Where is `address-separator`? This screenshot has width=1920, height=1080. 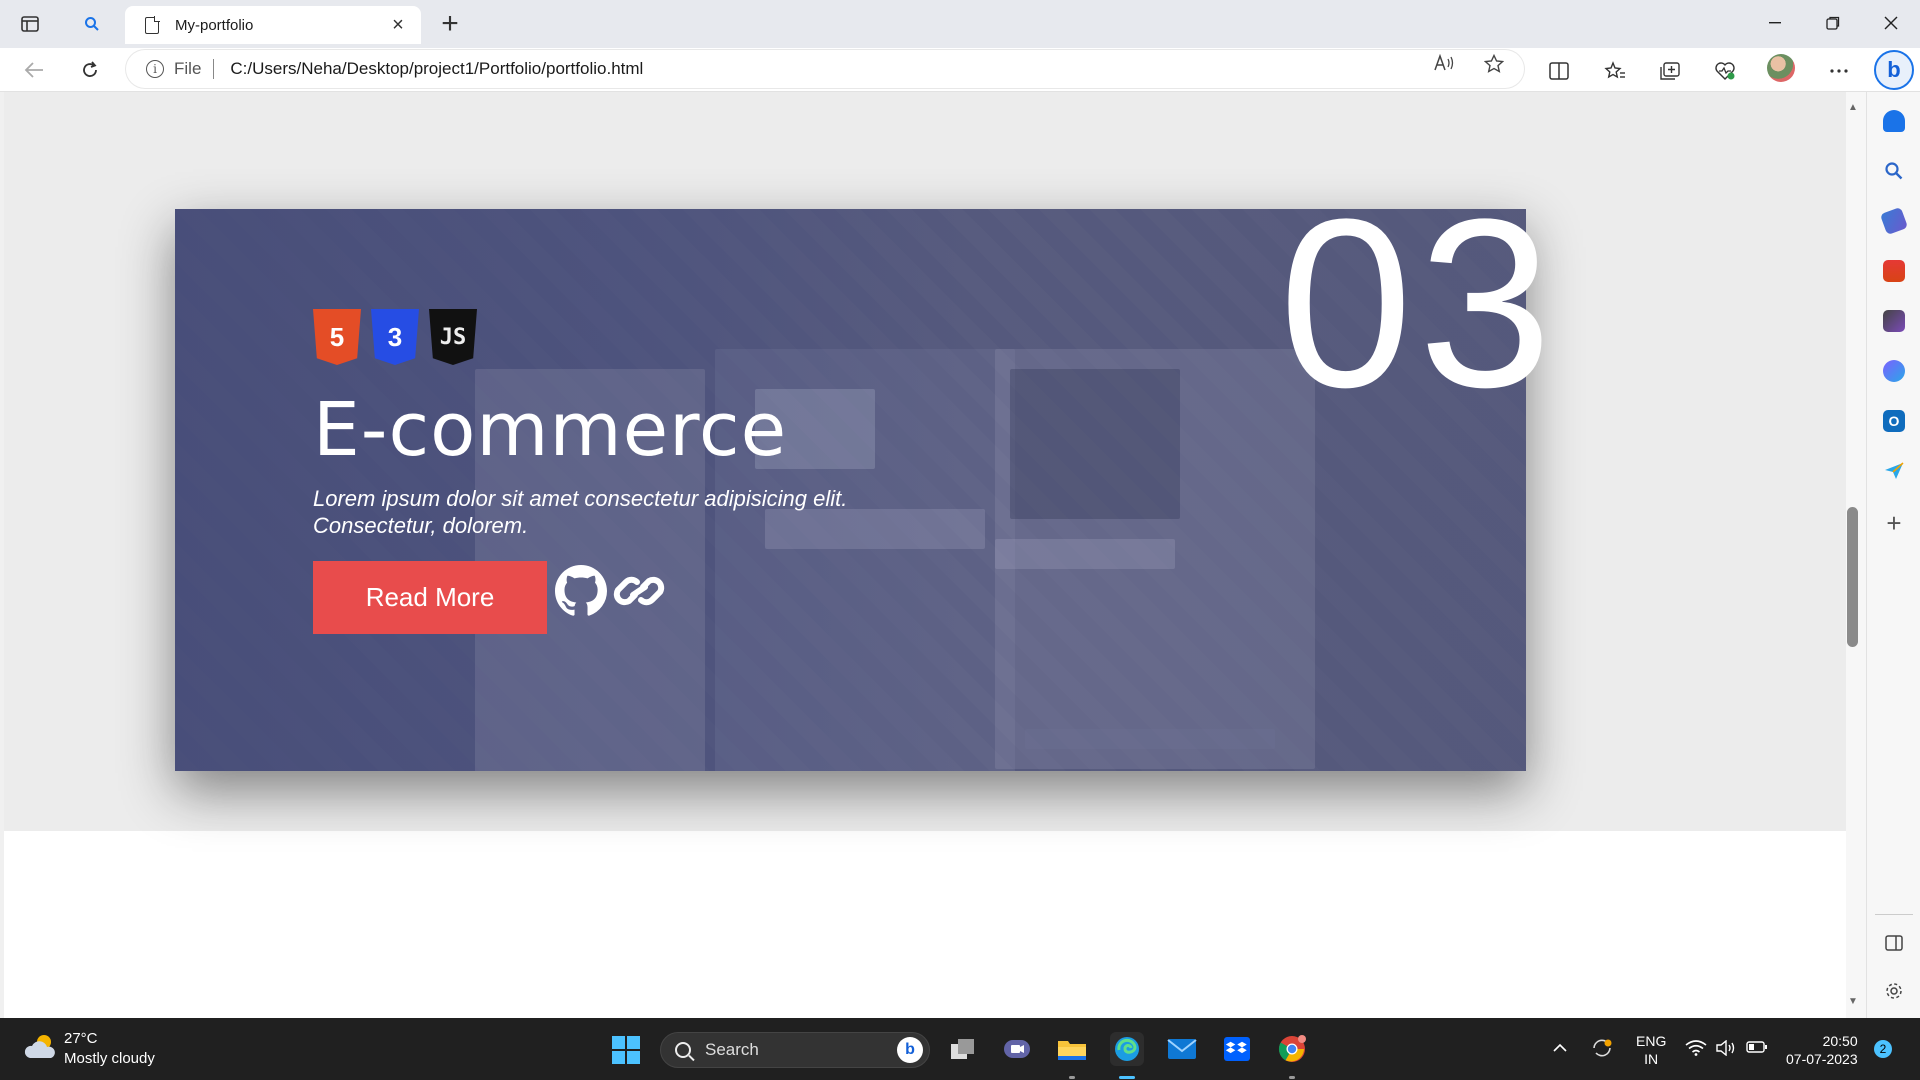
address-separator is located at coordinates (214, 69).